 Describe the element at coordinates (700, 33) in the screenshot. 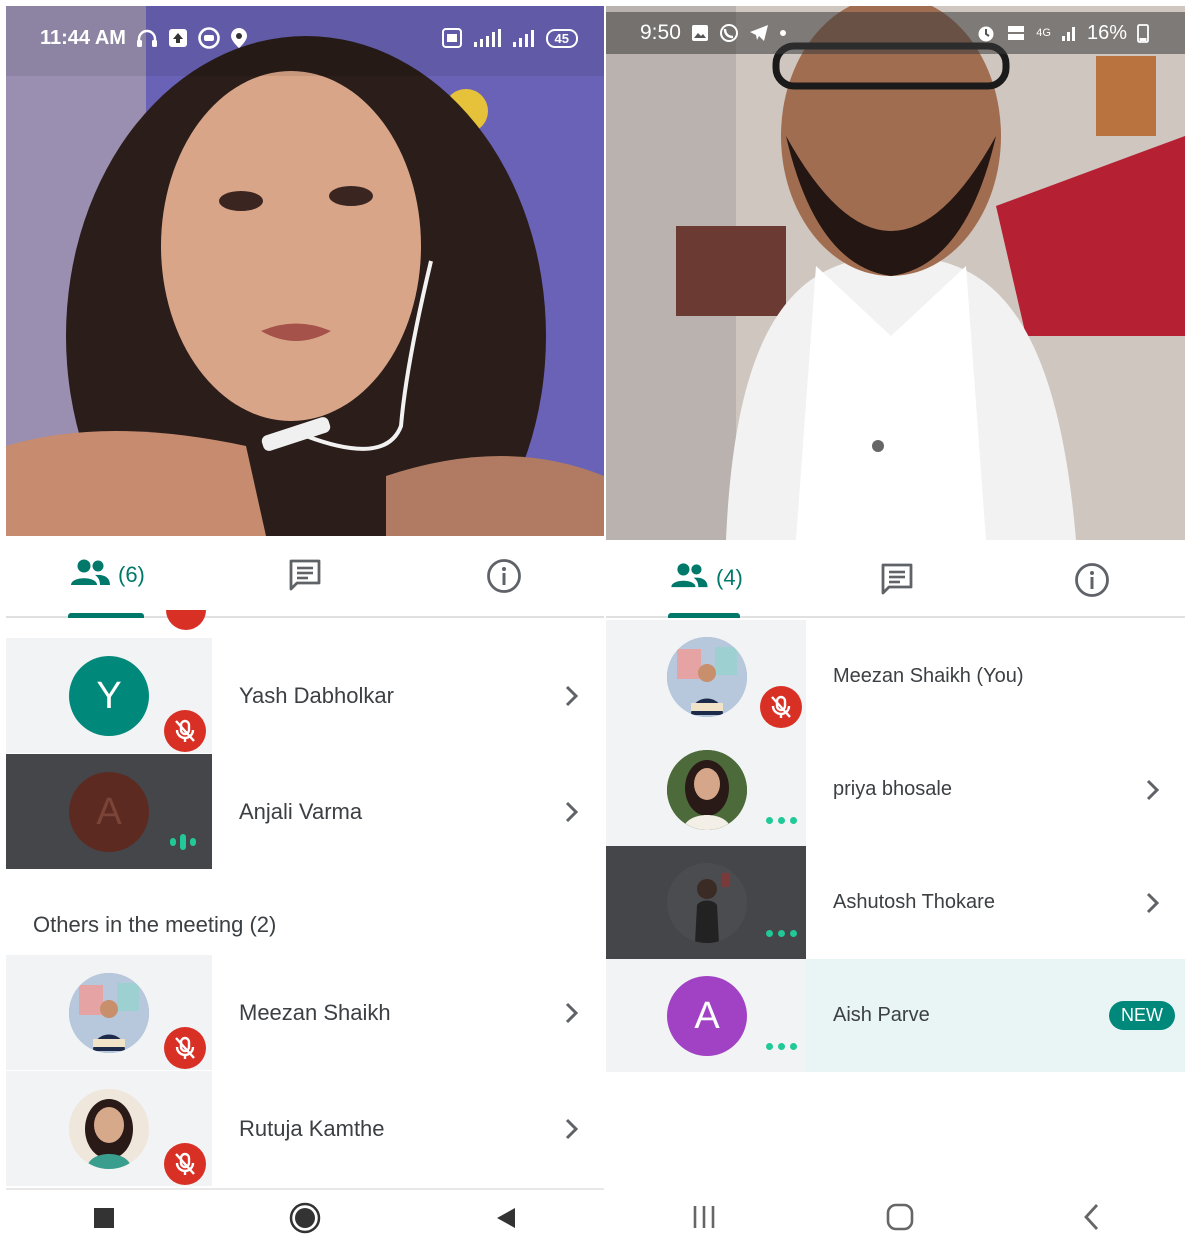

I see `gallery-icon` at that location.